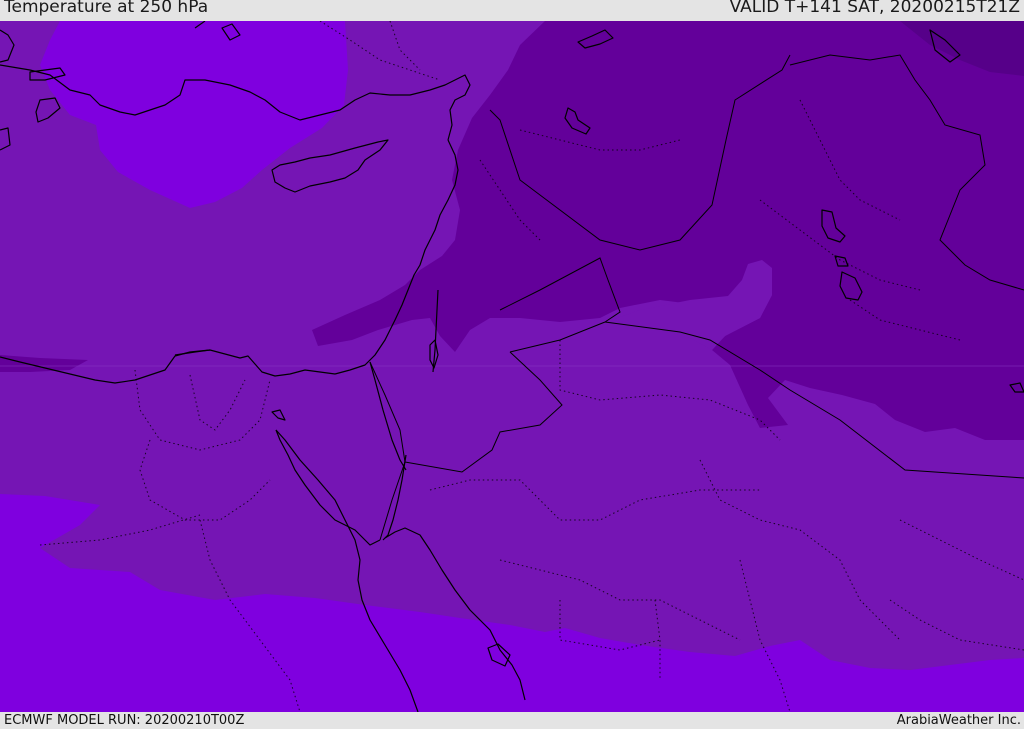 The image size is (1024, 729). I want to click on model-run-label: ECMWF MODEL RUN: 20200210T00Z, so click(124, 720).